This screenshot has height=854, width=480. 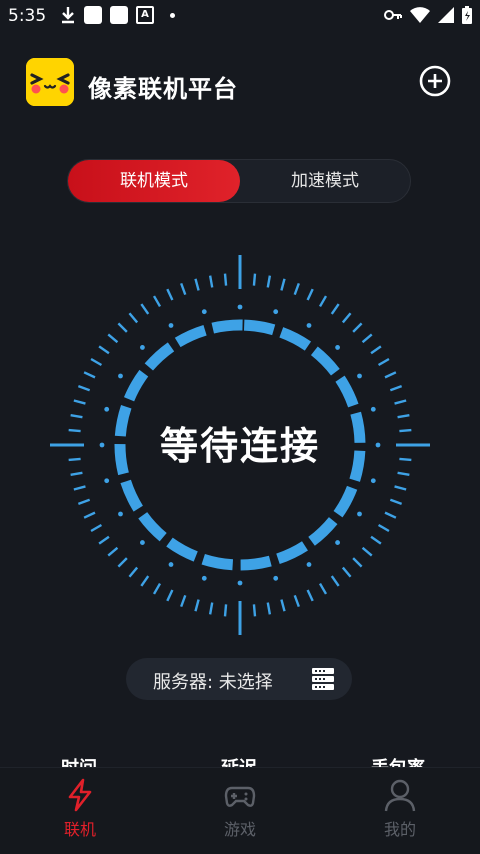 What do you see at coordinates (323, 679) in the screenshot?
I see `server-list-icon` at bounding box center [323, 679].